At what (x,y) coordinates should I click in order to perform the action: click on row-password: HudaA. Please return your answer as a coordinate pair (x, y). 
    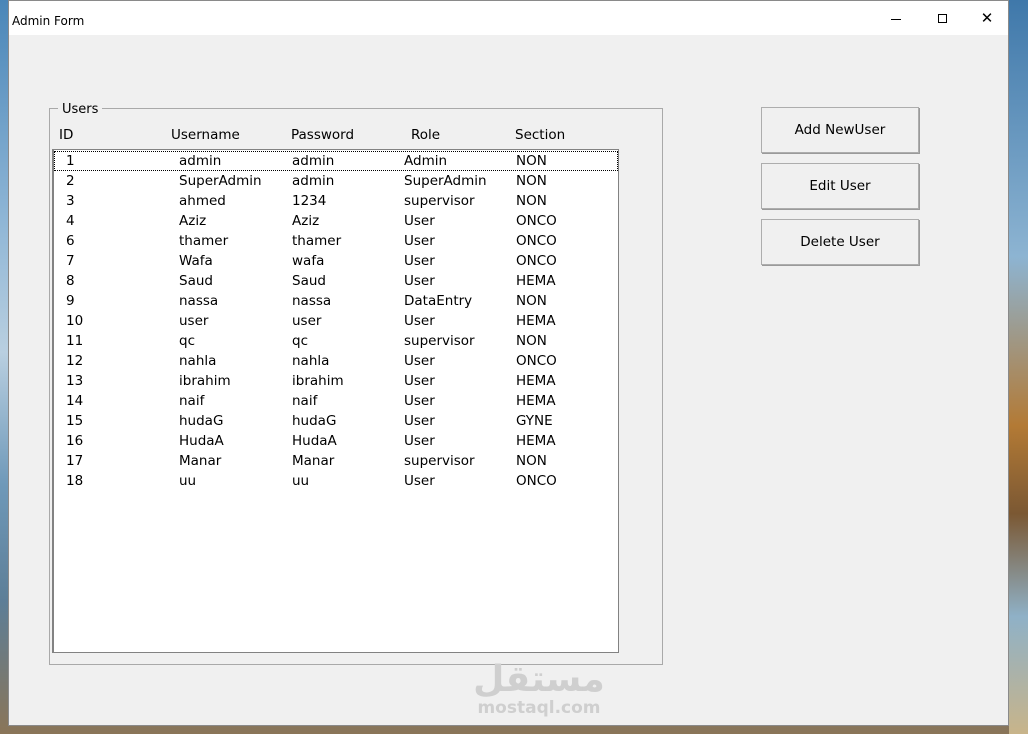
    Looking at the image, I should click on (314, 441).